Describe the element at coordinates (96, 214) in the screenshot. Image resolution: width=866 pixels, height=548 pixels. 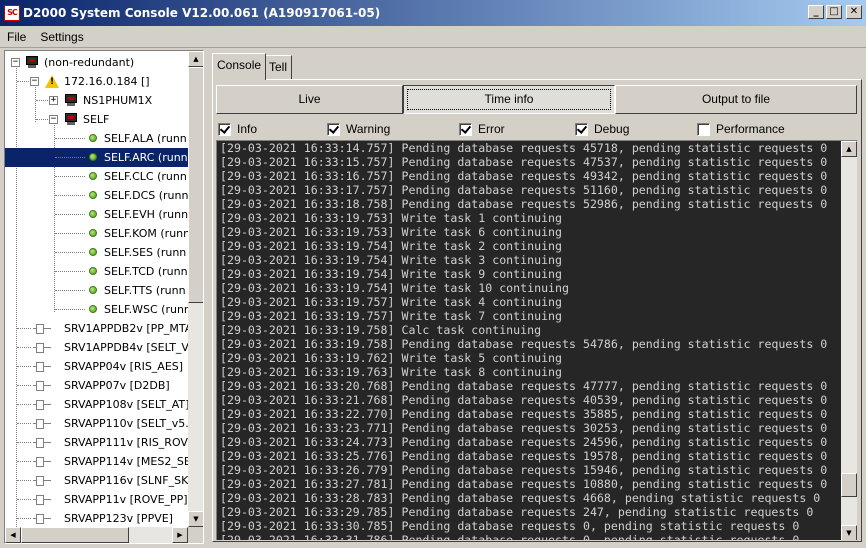
I see `tree-node-process: SELF.EVH (runn` at that location.